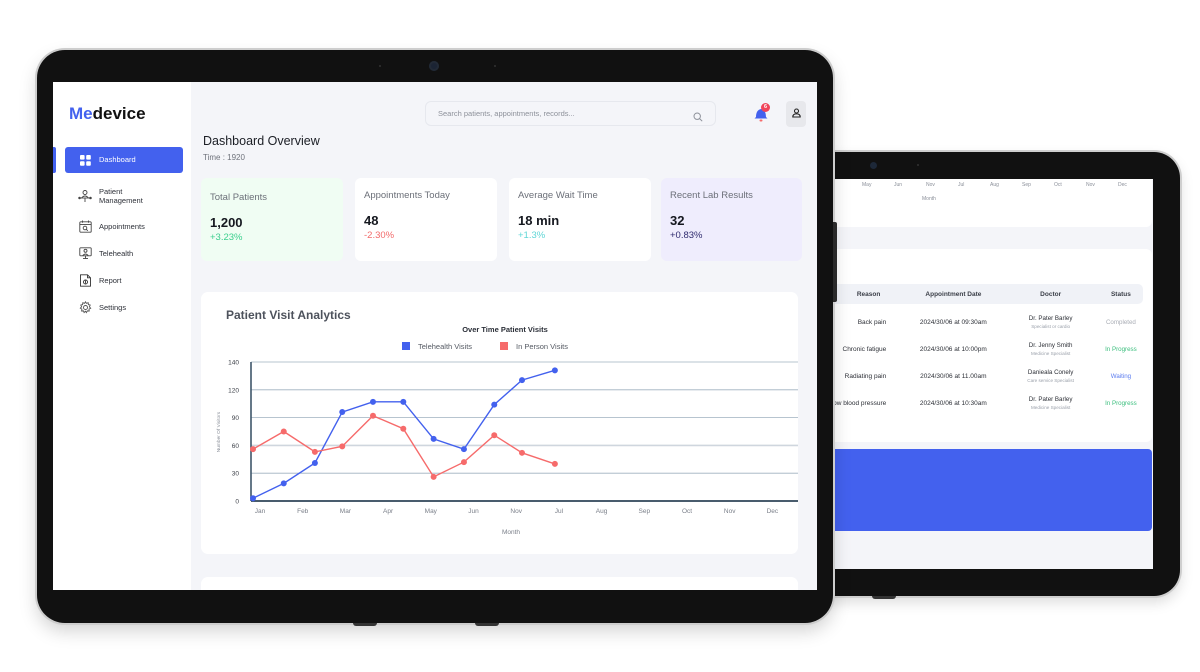  I want to click on column-header-doctor: Doctor, so click(1050, 294).